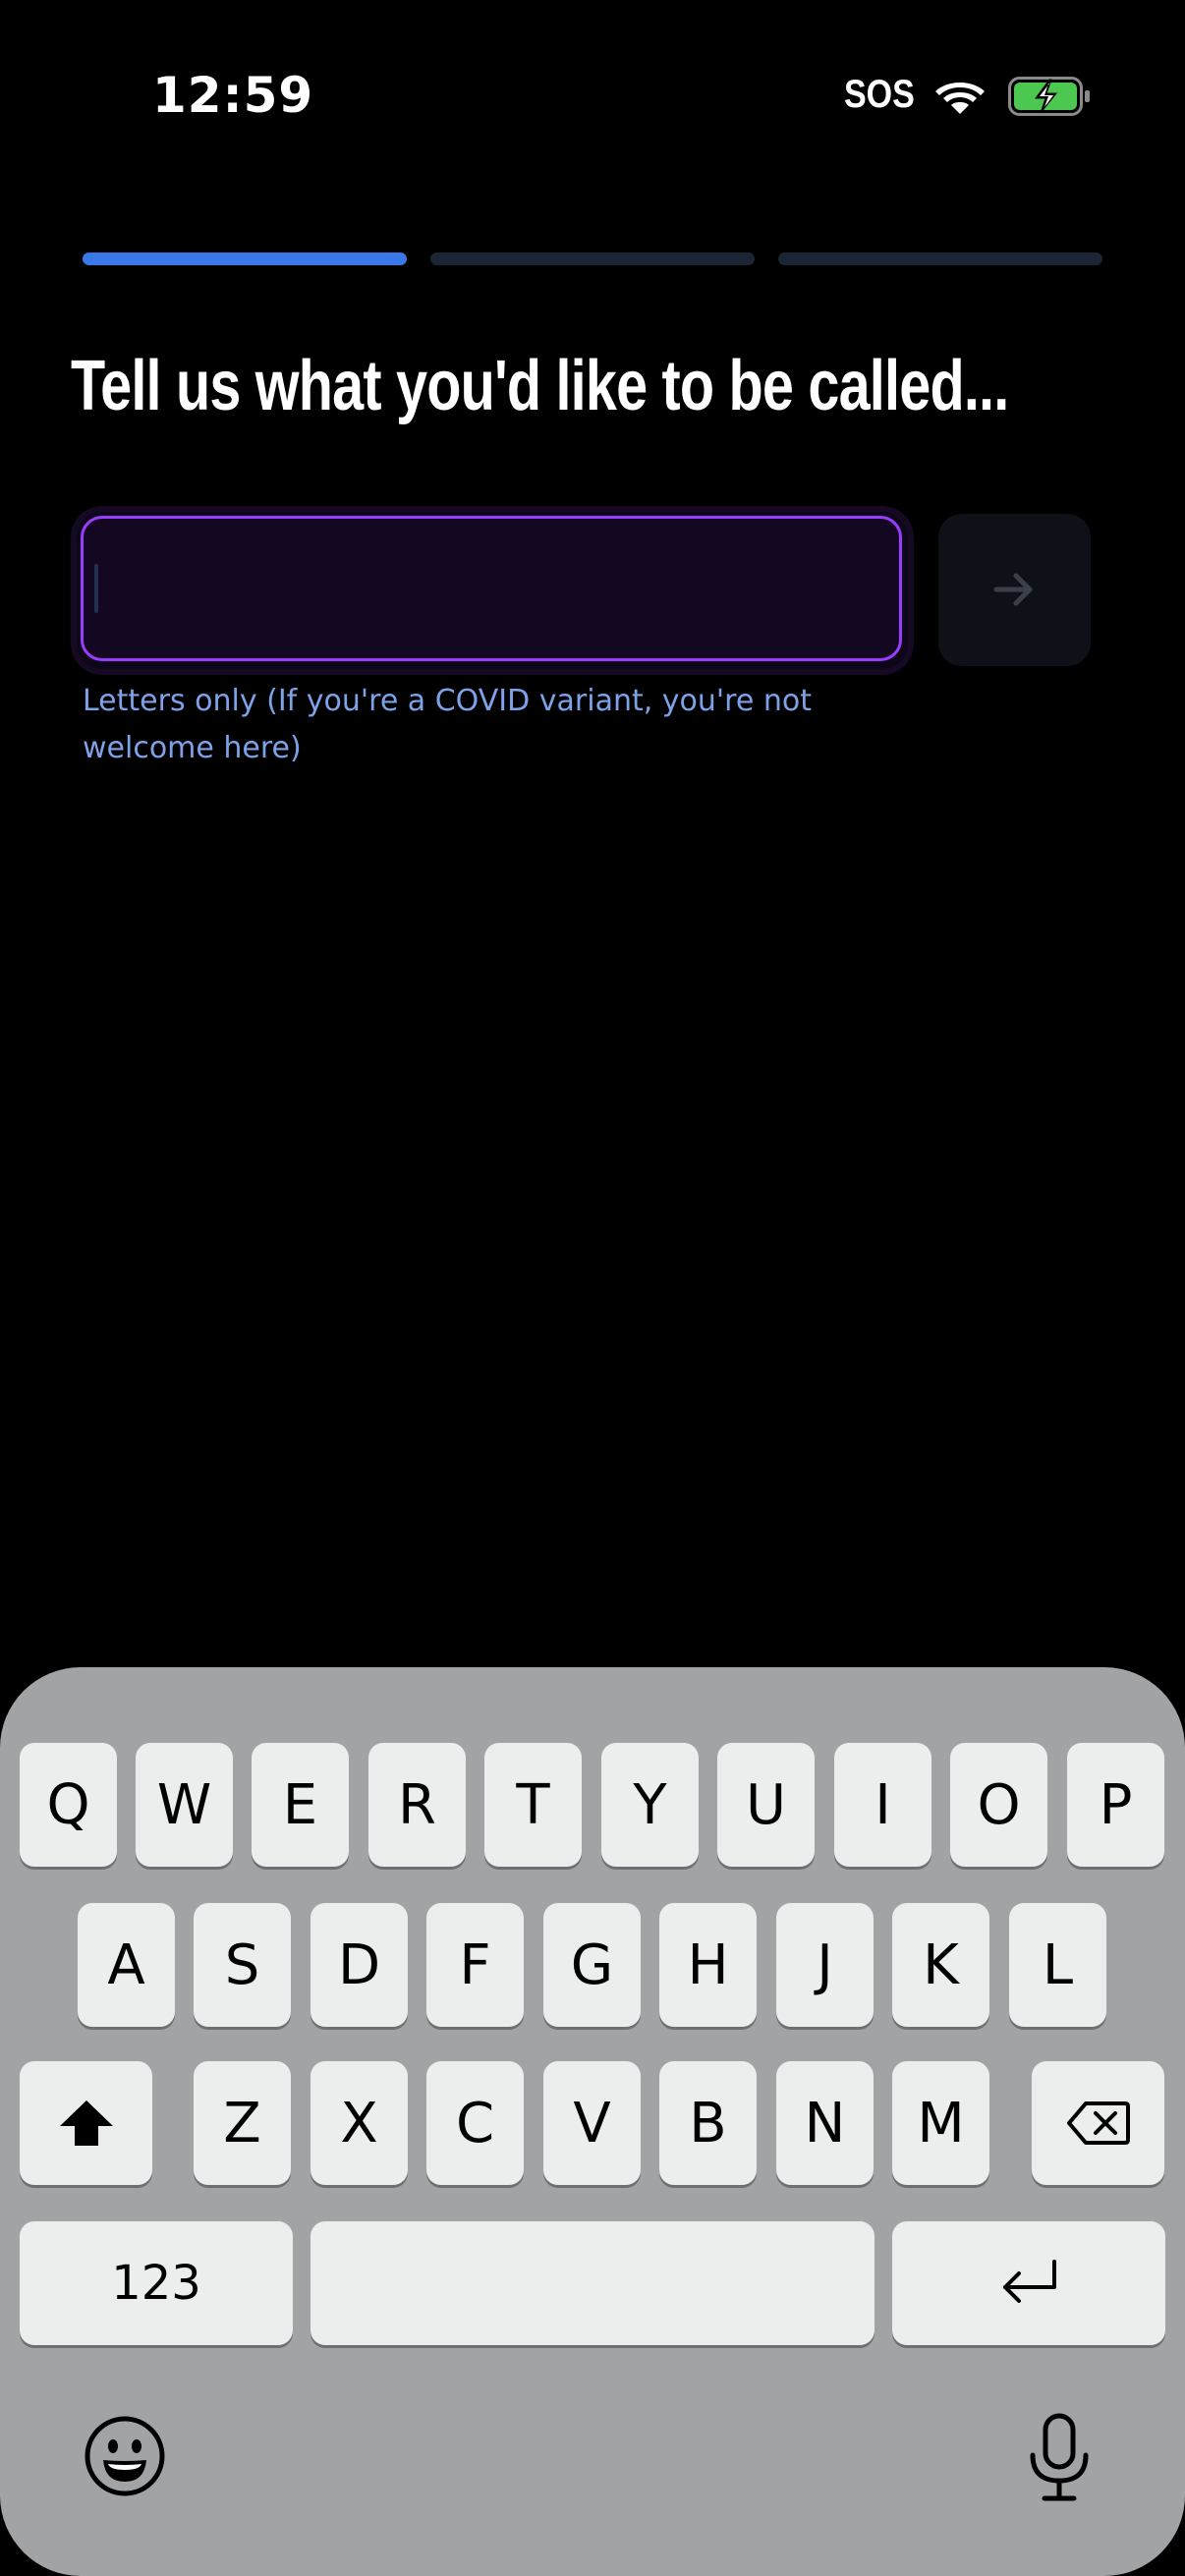 The width and height of the screenshot is (1185, 2576). I want to click on key-r: R, so click(417, 1805).